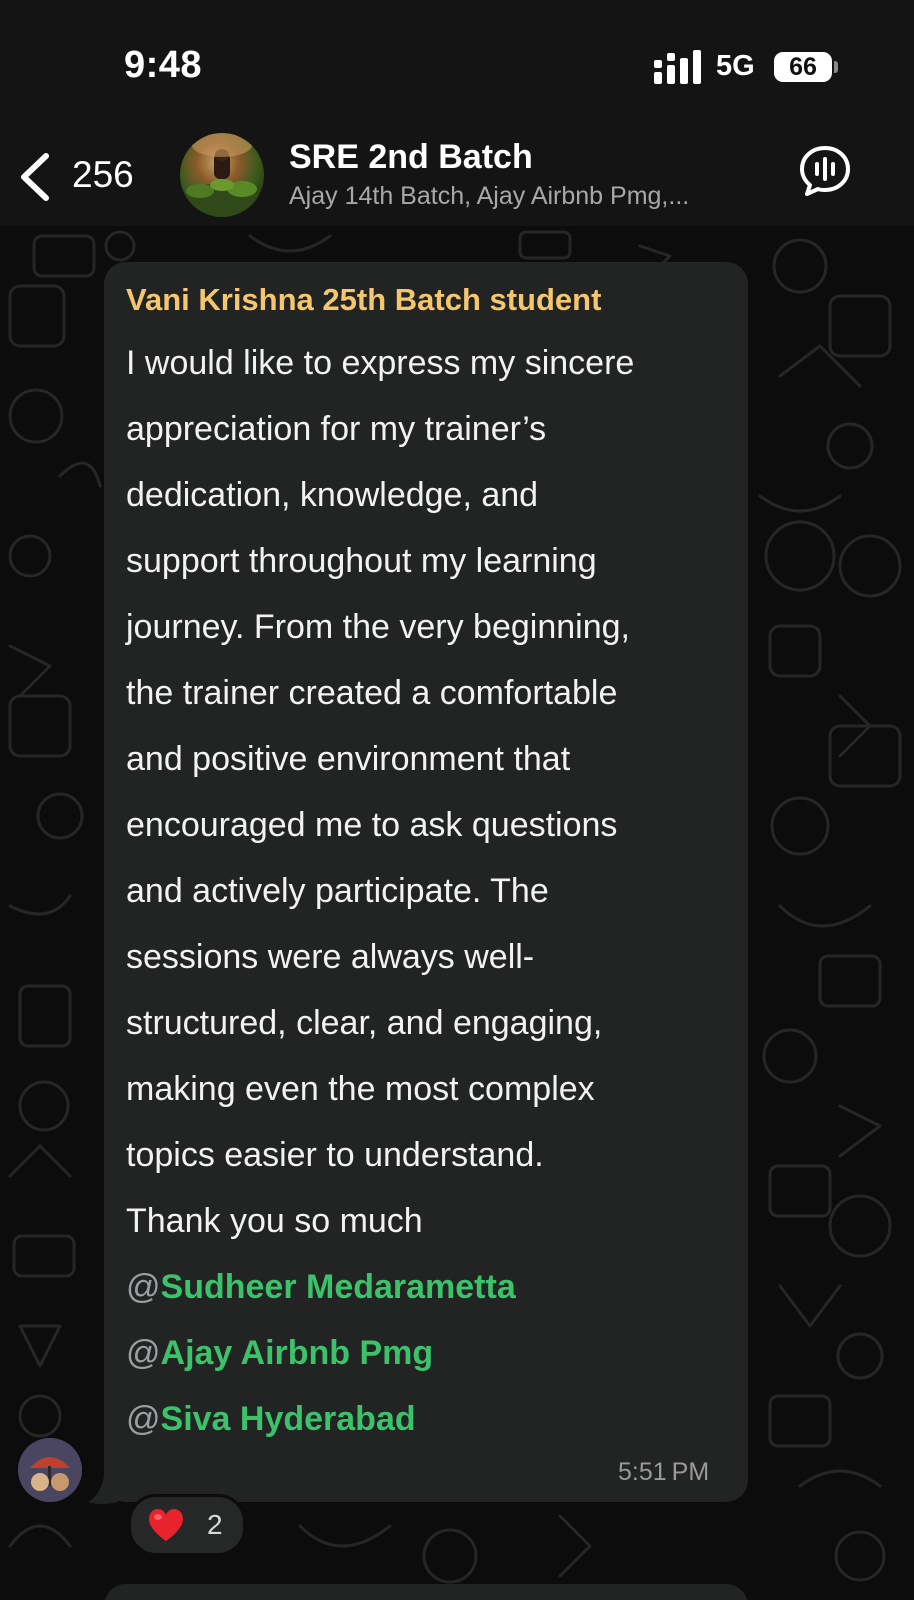 The width and height of the screenshot is (914, 1600). I want to click on mention-name: Sudheer Medarametta, so click(338, 1287).